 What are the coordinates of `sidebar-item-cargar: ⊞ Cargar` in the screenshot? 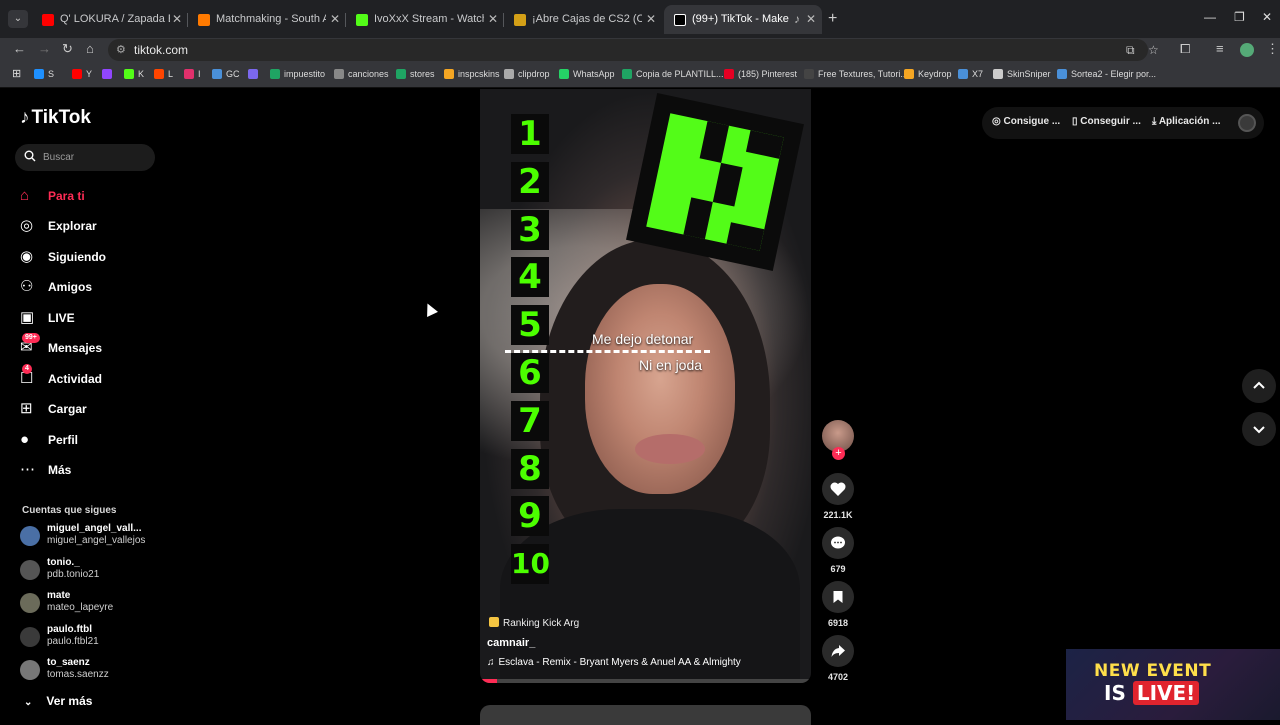 It's located at (95, 409).